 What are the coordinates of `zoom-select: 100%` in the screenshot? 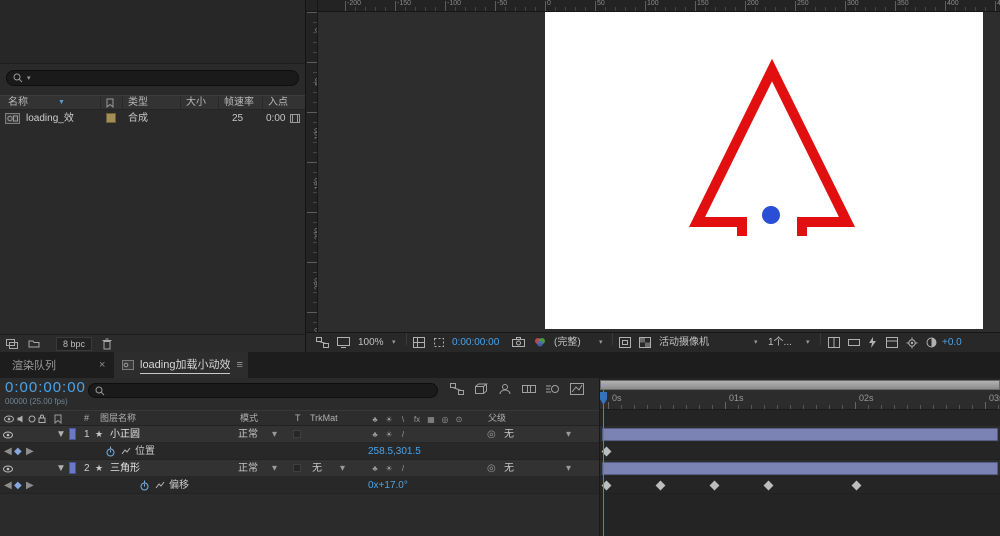 It's located at (371, 342).